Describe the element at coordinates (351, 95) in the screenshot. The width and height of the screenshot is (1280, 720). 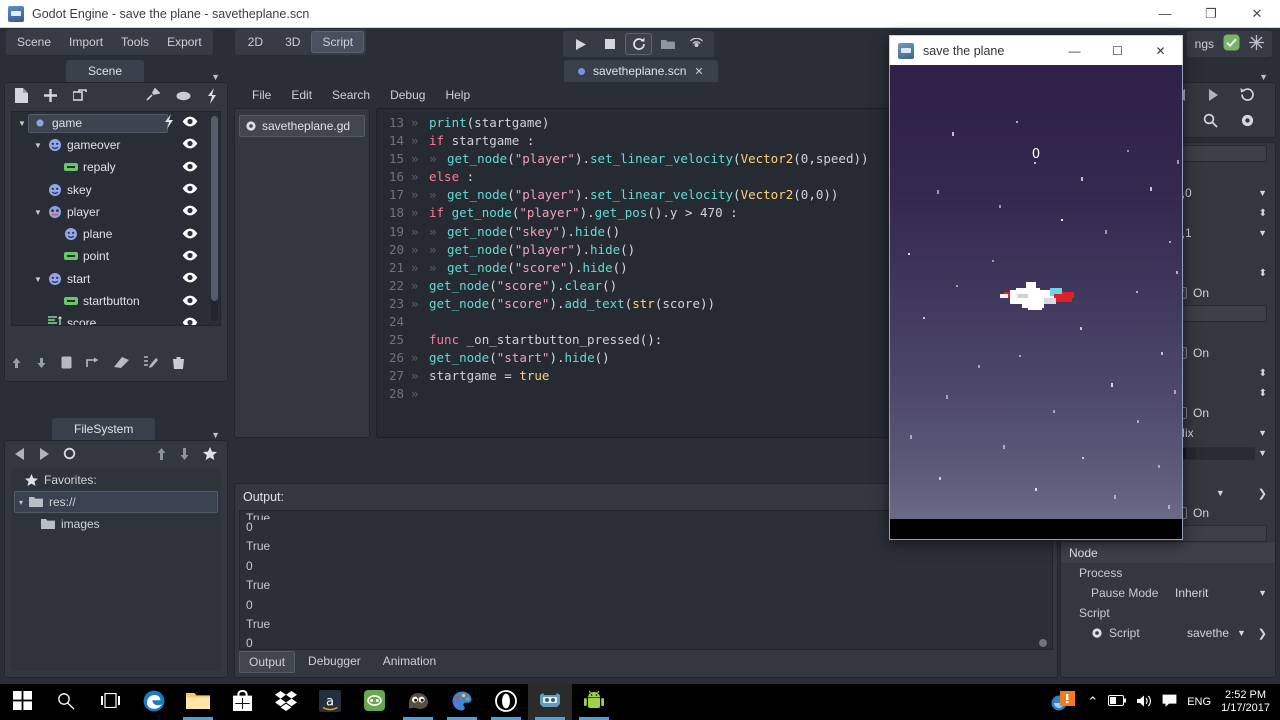
I see `script-menu-search: Search` at that location.